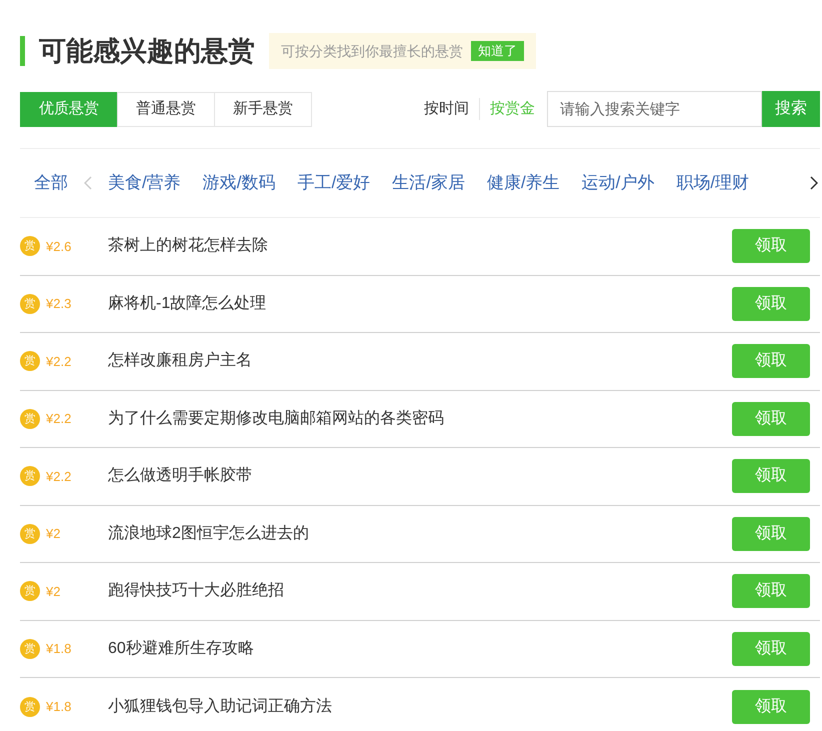 This screenshot has width=822, height=731. I want to click on question-title: 小狐狸钱包导入助记词正确方法, so click(420, 706).